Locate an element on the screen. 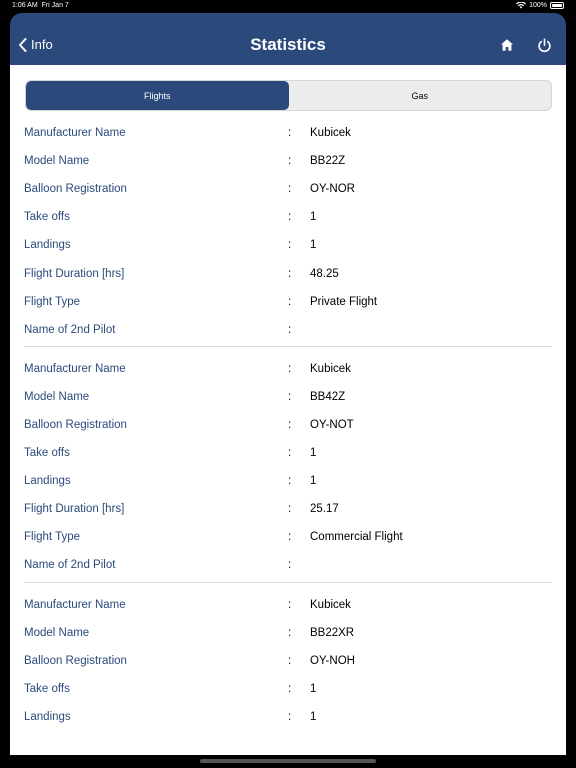 Image resolution: width=576 pixels, height=768 pixels. battery-percent: 100% is located at coordinates (538, 5).